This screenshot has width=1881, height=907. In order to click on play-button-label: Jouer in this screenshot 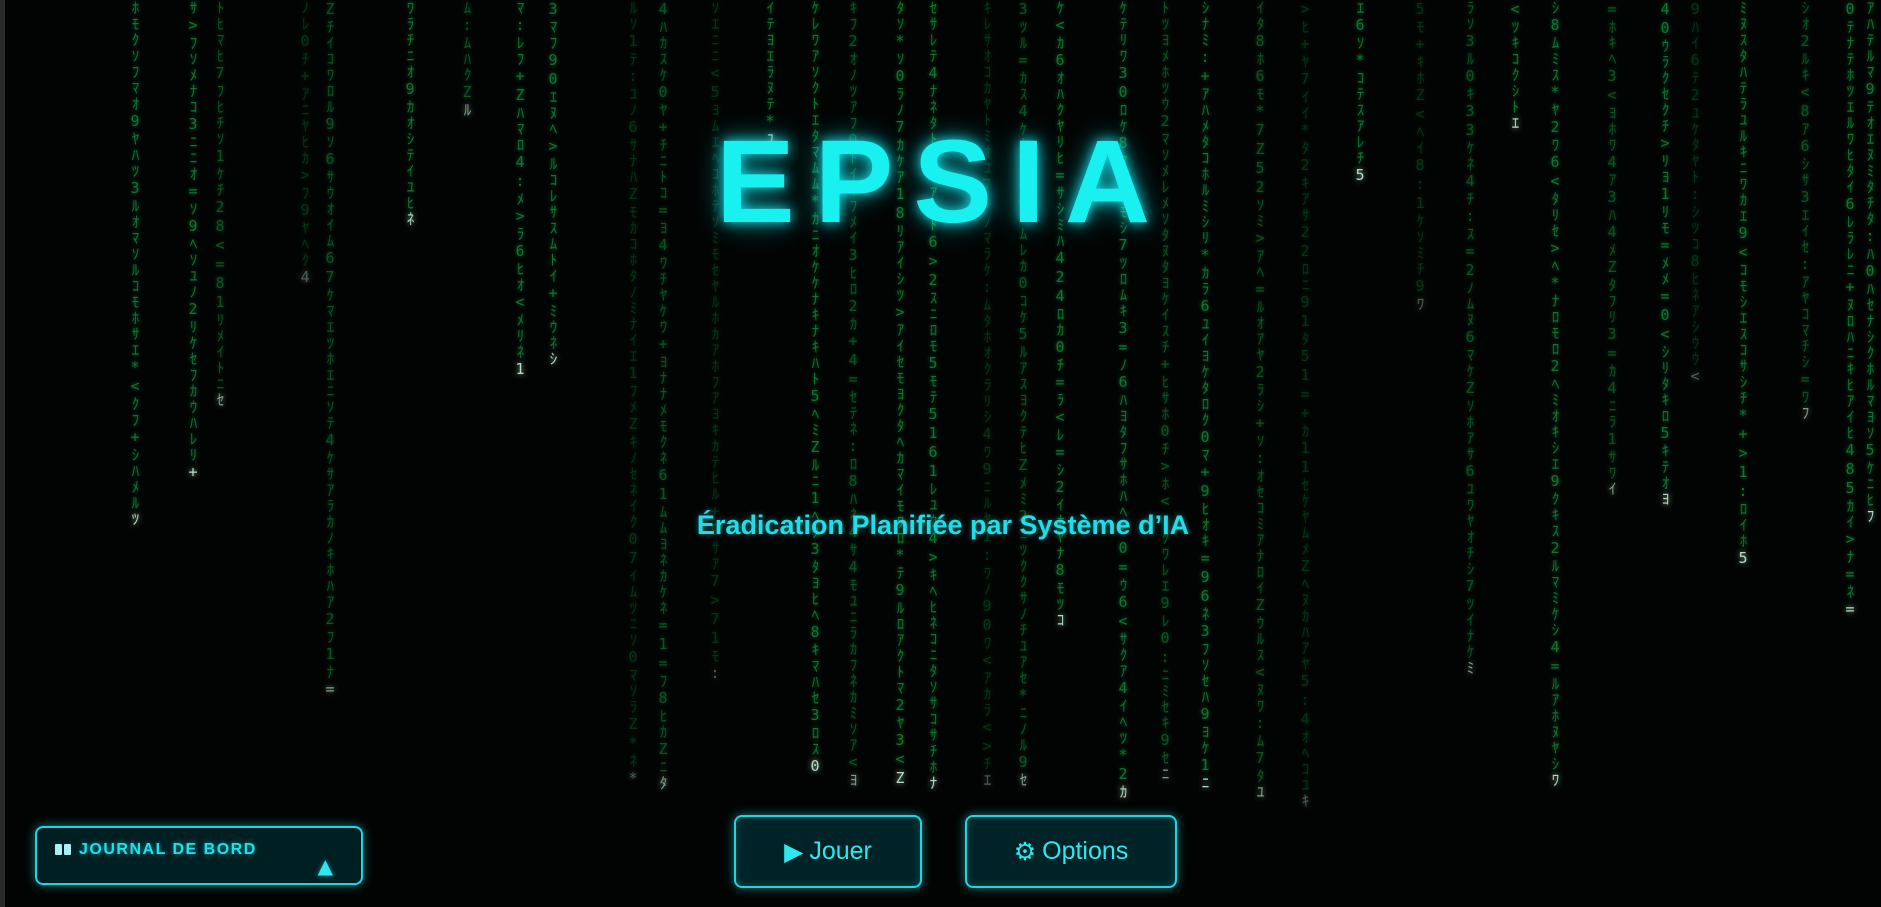, I will do `click(840, 851)`.